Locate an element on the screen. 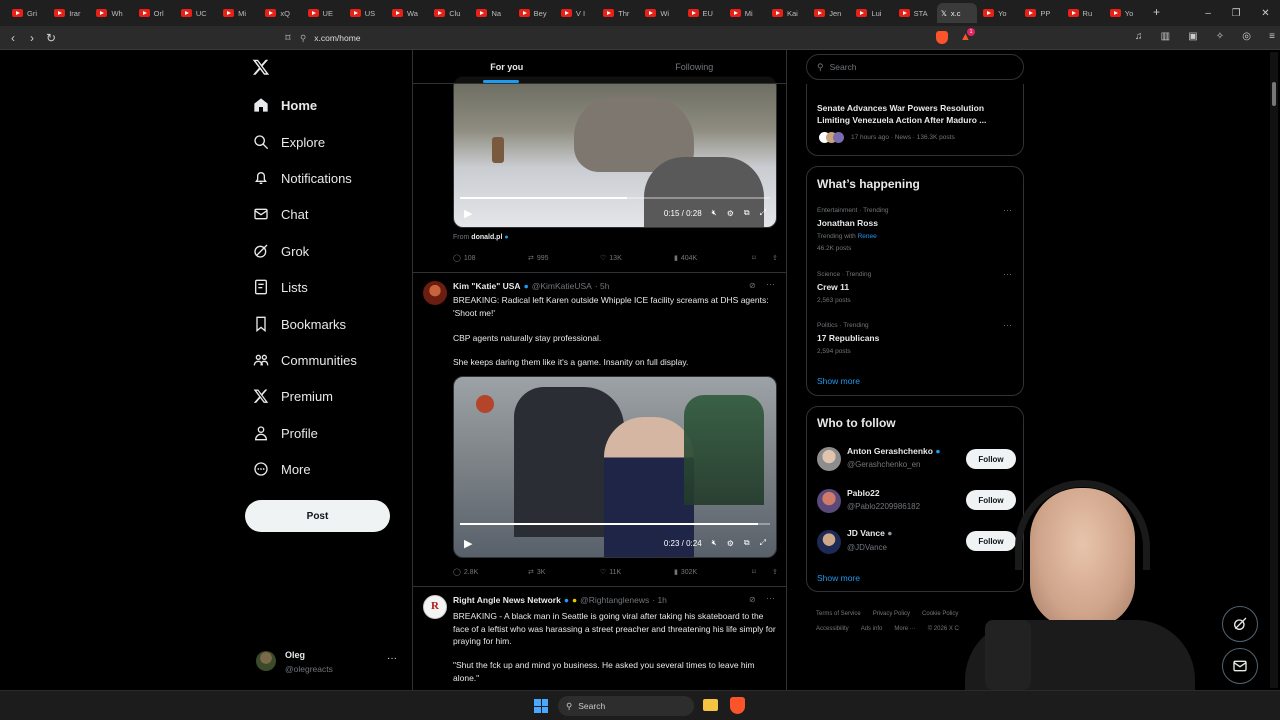 The height and width of the screenshot is (720, 1280). address-bar: ⚲ x.com/home is located at coordinates (640, 38).